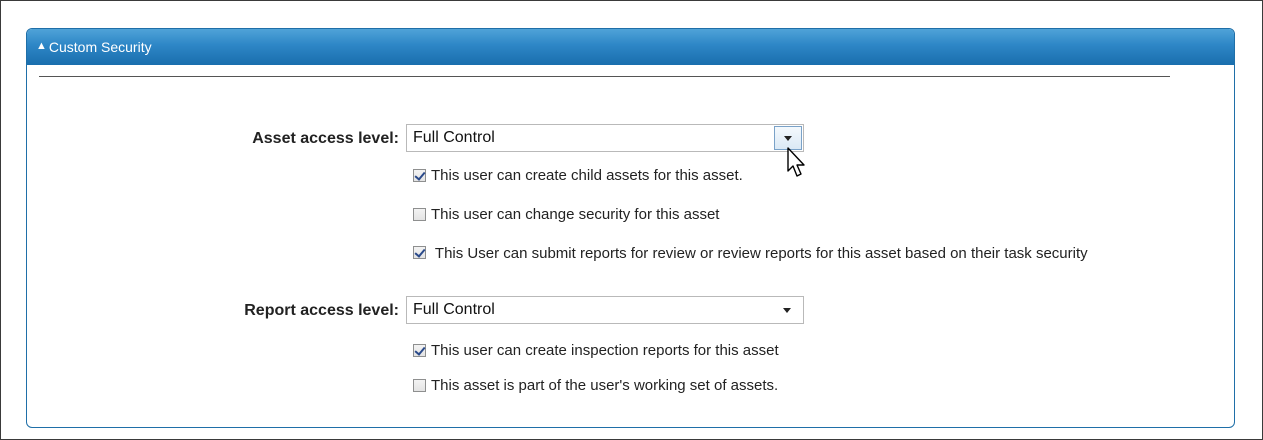  I want to click on checkbox-create-child-assets, so click(419, 175).